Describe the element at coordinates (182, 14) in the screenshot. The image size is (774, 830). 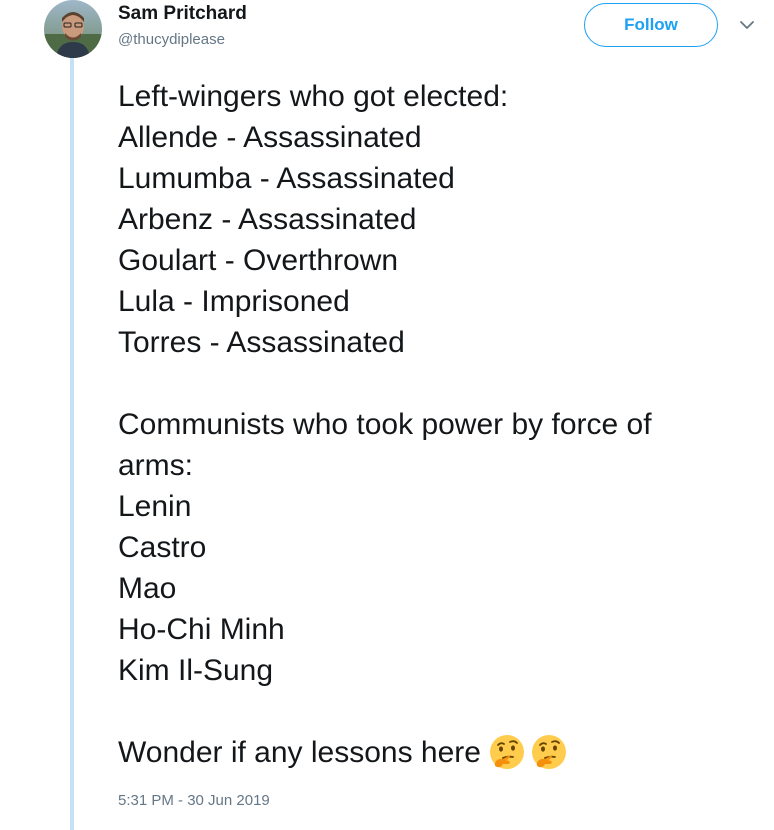
I see `author-name: Sam Pritchard` at that location.